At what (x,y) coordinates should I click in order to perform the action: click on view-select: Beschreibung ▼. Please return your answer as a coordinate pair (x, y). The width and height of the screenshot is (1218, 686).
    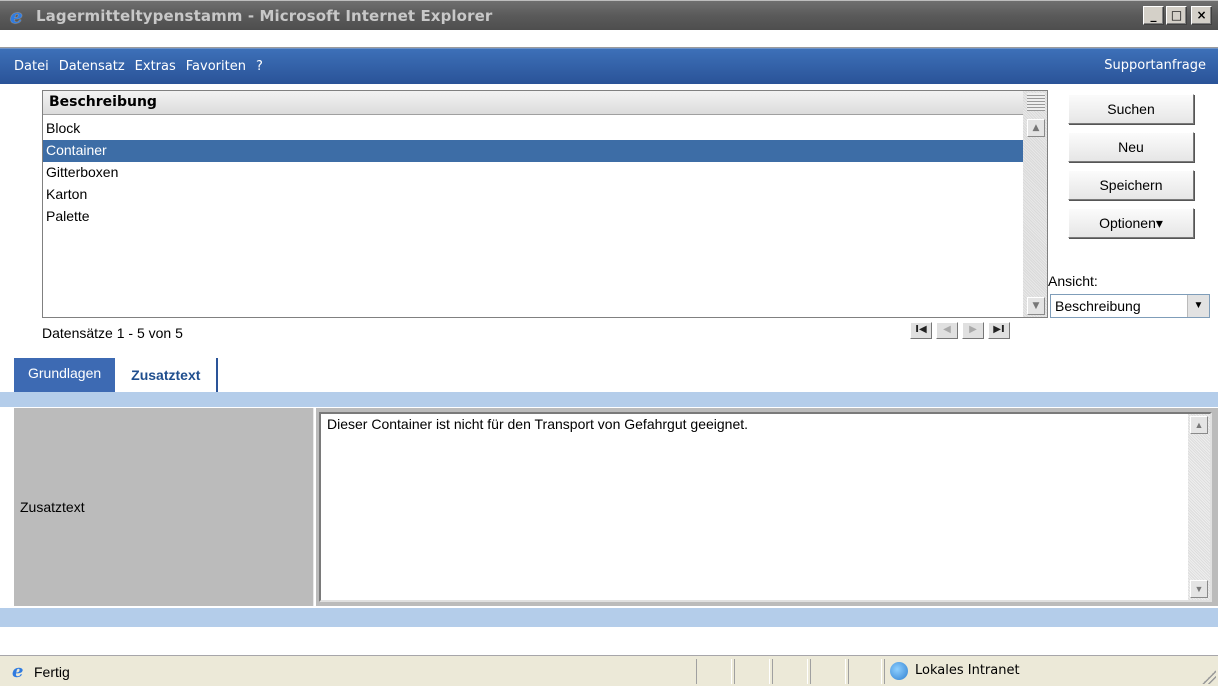
    Looking at the image, I should click on (1130, 306).